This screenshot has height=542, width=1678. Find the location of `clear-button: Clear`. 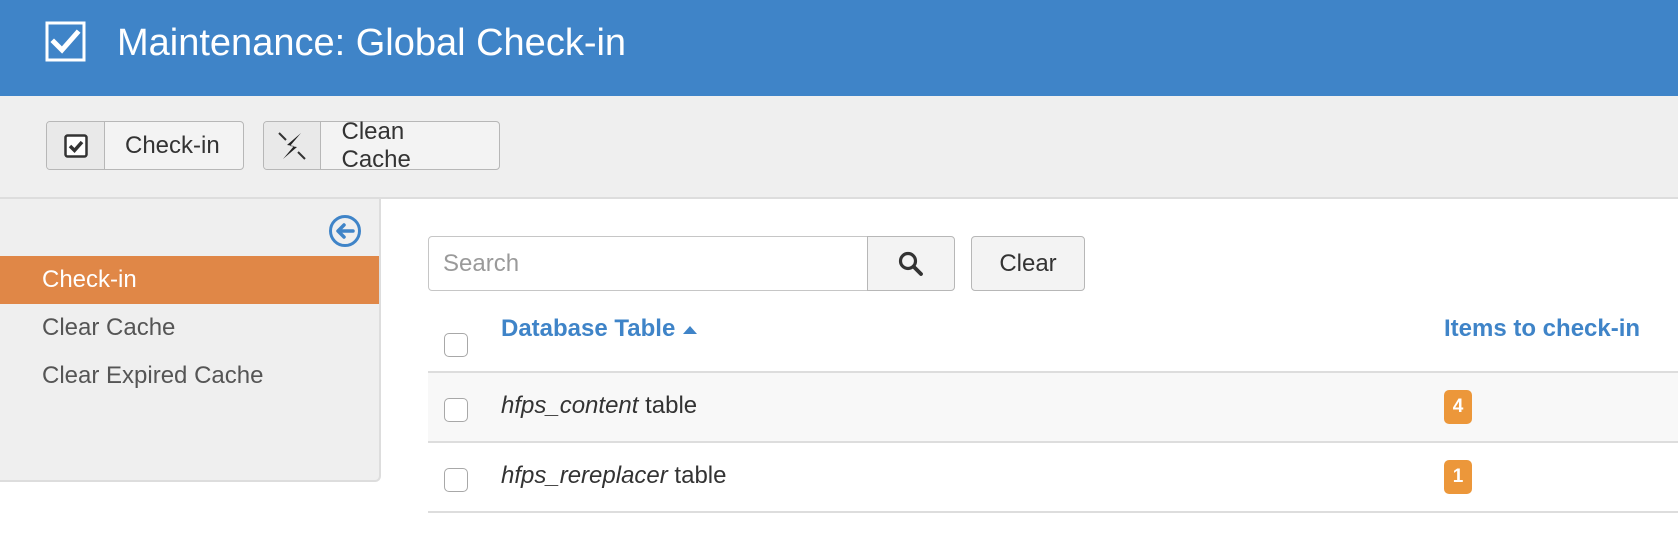

clear-button: Clear is located at coordinates (1028, 263).